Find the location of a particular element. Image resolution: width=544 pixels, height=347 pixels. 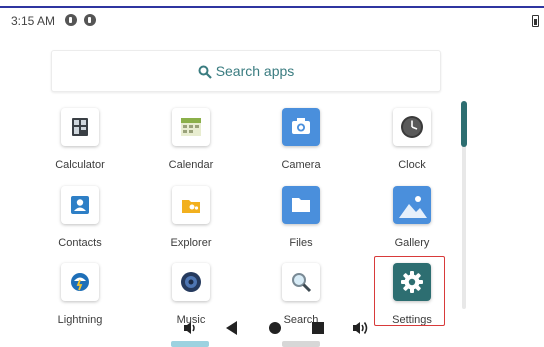

app-files: Files is located at coordinates (301, 217).